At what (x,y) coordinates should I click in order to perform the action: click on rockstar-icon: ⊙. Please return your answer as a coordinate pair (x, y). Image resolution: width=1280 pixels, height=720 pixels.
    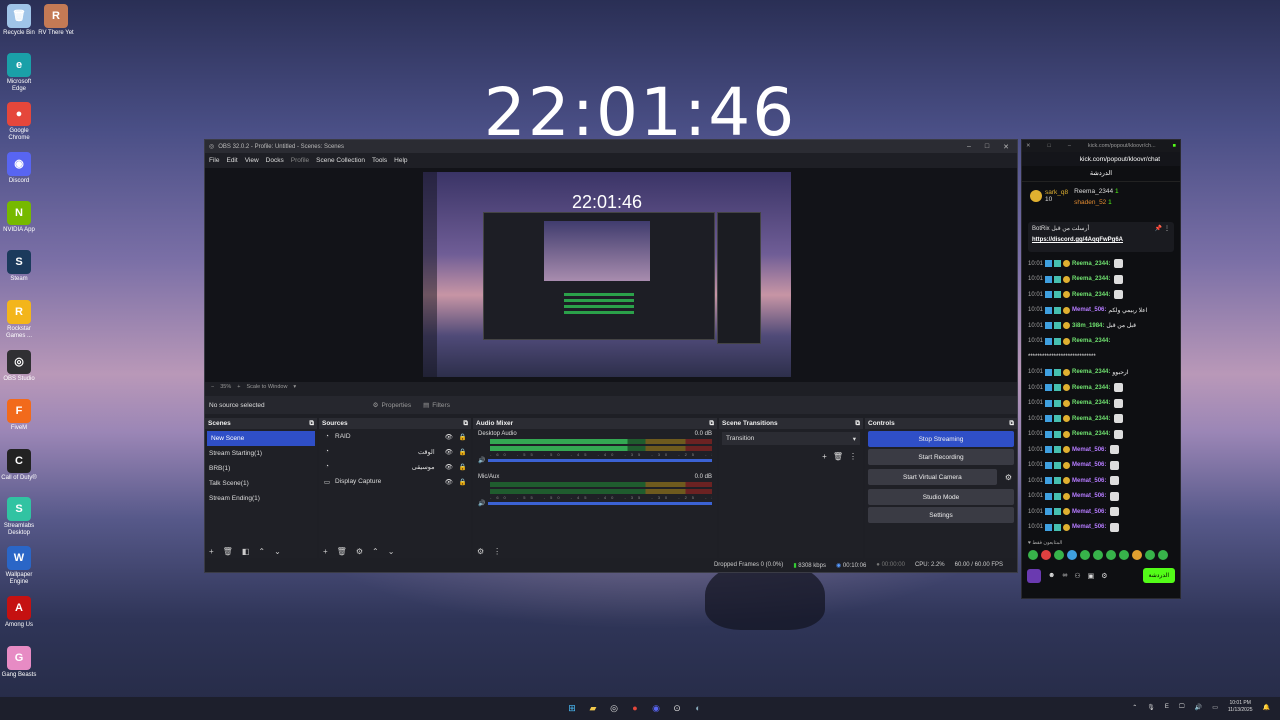
    Looking at the image, I should click on (677, 708).